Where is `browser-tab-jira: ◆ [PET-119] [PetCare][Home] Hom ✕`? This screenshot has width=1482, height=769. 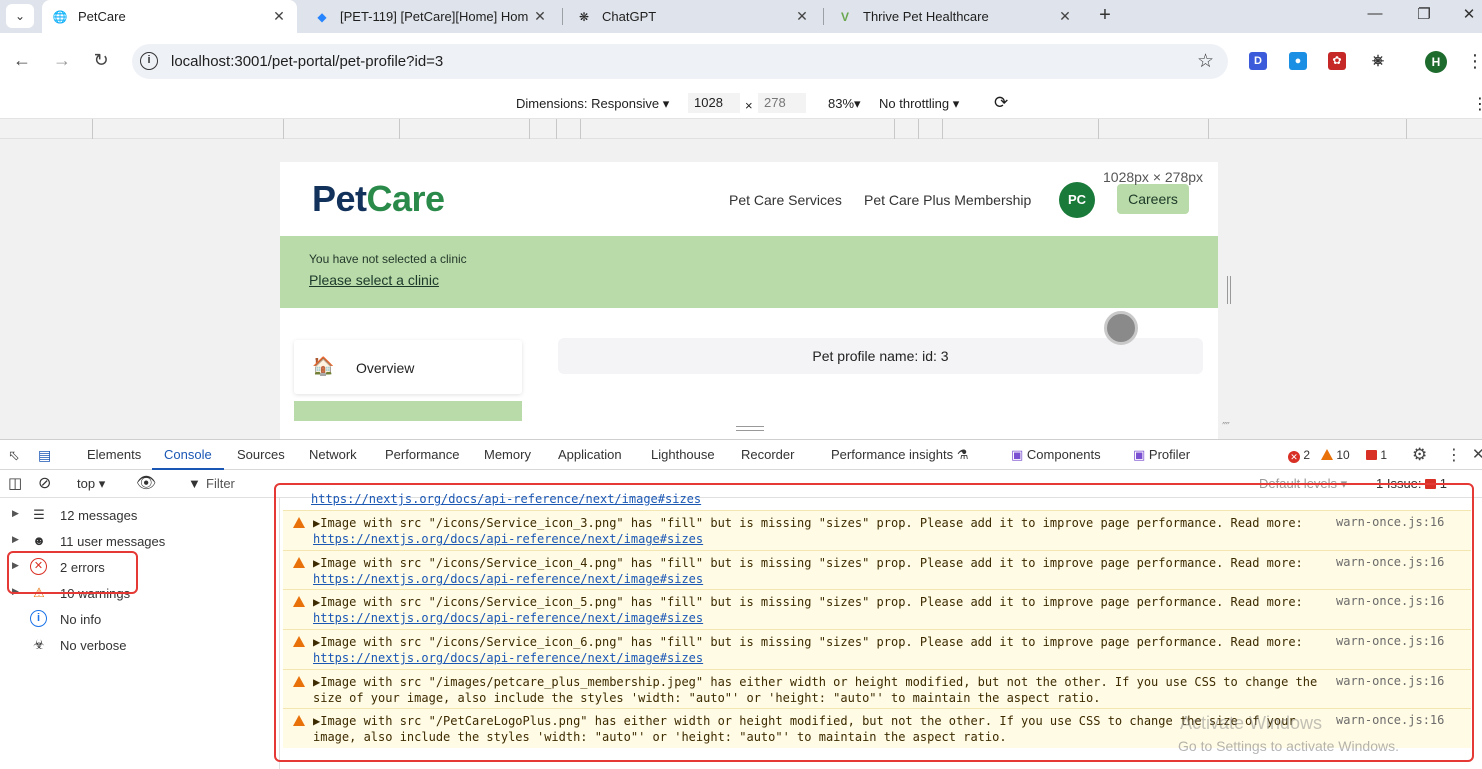 browser-tab-jira: ◆ [PET-119] [PetCare][Home] Hom ✕ is located at coordinates (431, 16).